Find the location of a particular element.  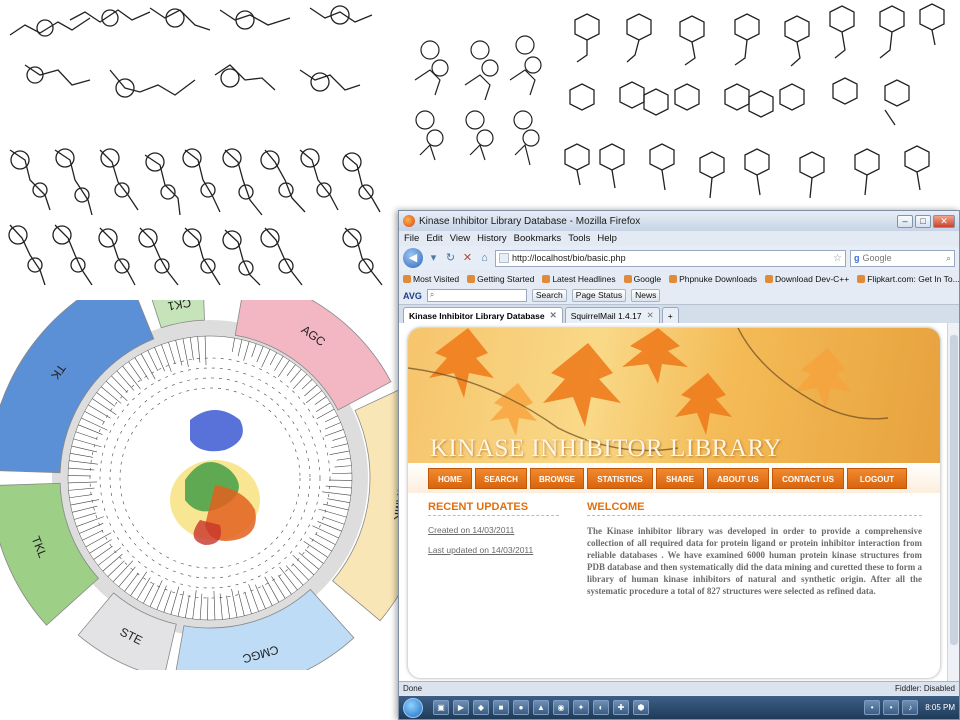

app-icon: ▲ is located at coordinates (541, 707).